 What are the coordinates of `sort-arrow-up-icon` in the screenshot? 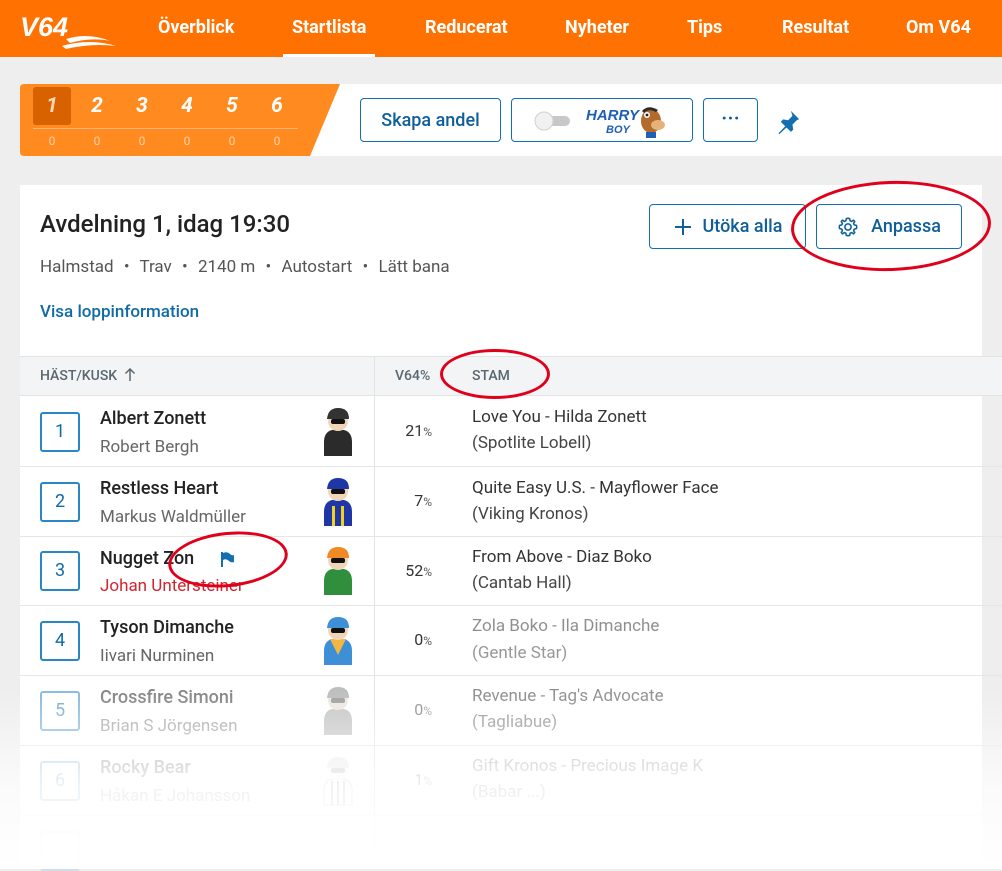 It's located at (129, 374).